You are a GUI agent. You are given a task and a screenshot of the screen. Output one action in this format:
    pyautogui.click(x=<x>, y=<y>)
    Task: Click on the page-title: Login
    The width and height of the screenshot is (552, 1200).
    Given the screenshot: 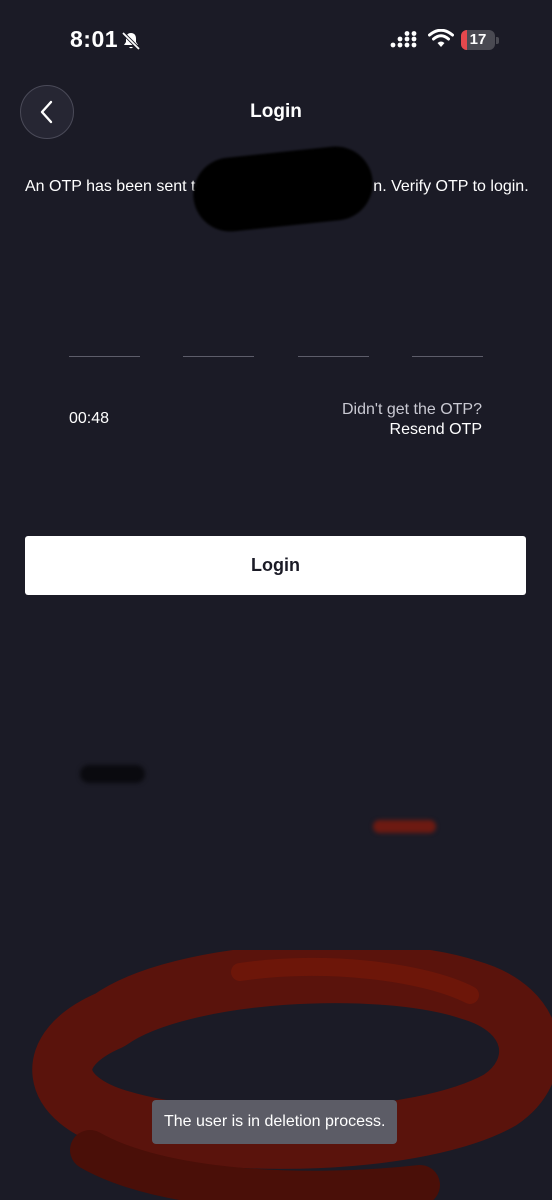 What is the action you would take?
    pyautogui.click(x=276, y=111)
    